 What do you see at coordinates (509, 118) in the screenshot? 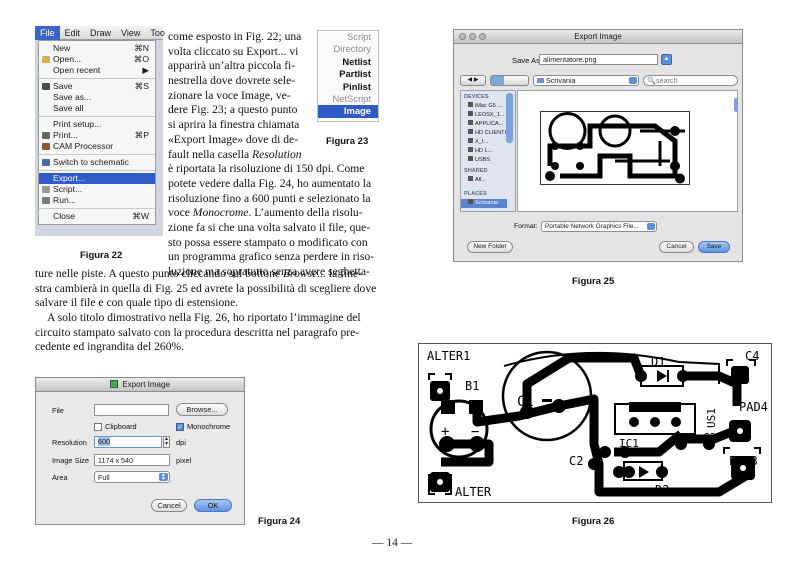
I see `sidebar-scrollbar` at bounding box center [509, 118].